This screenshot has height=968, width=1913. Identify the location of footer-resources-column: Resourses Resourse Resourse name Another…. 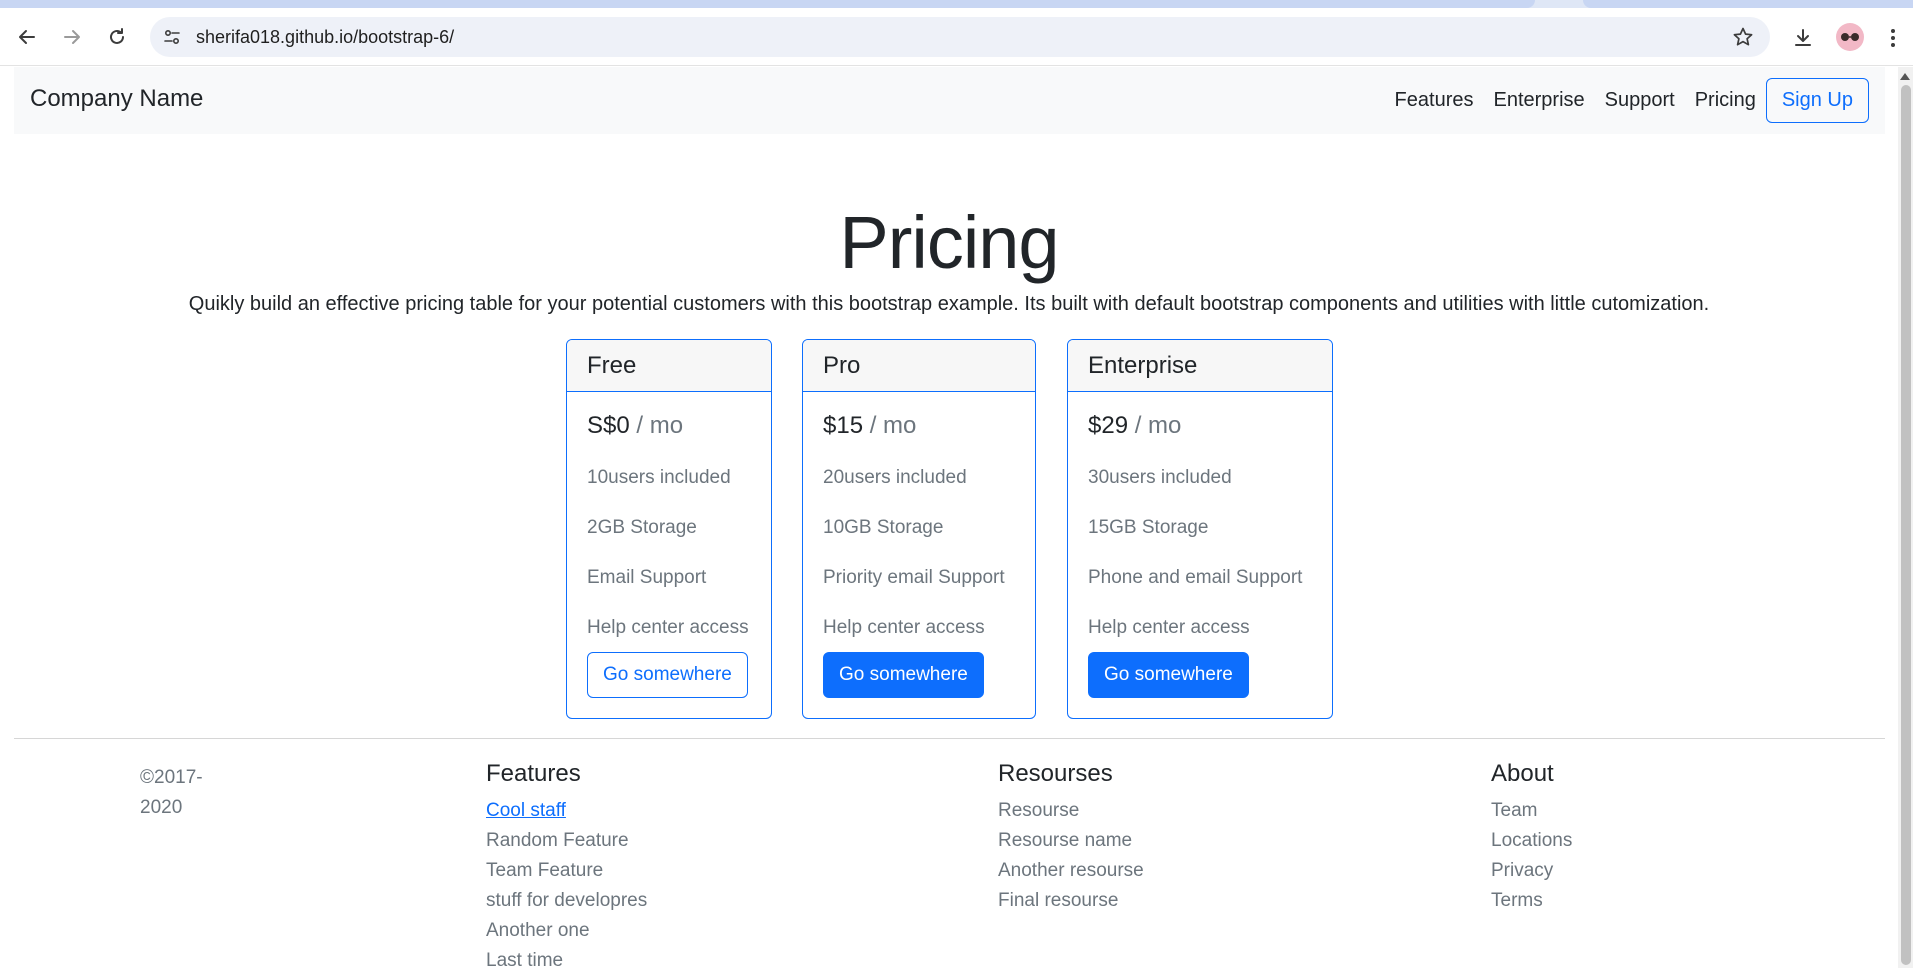
(1071, 838).